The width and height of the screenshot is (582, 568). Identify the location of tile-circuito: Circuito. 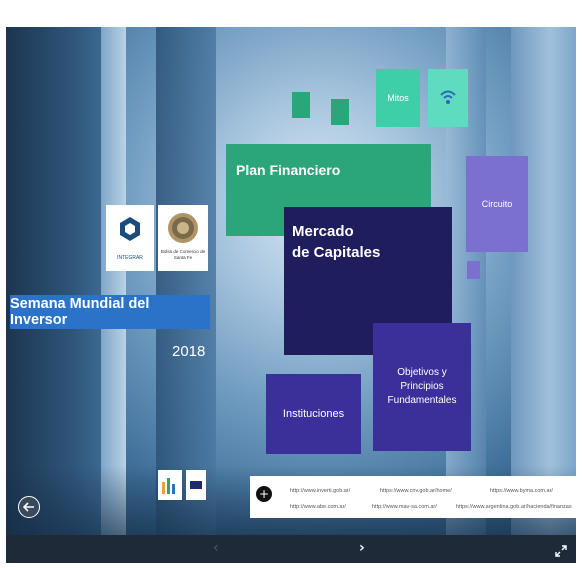
(497, 204).